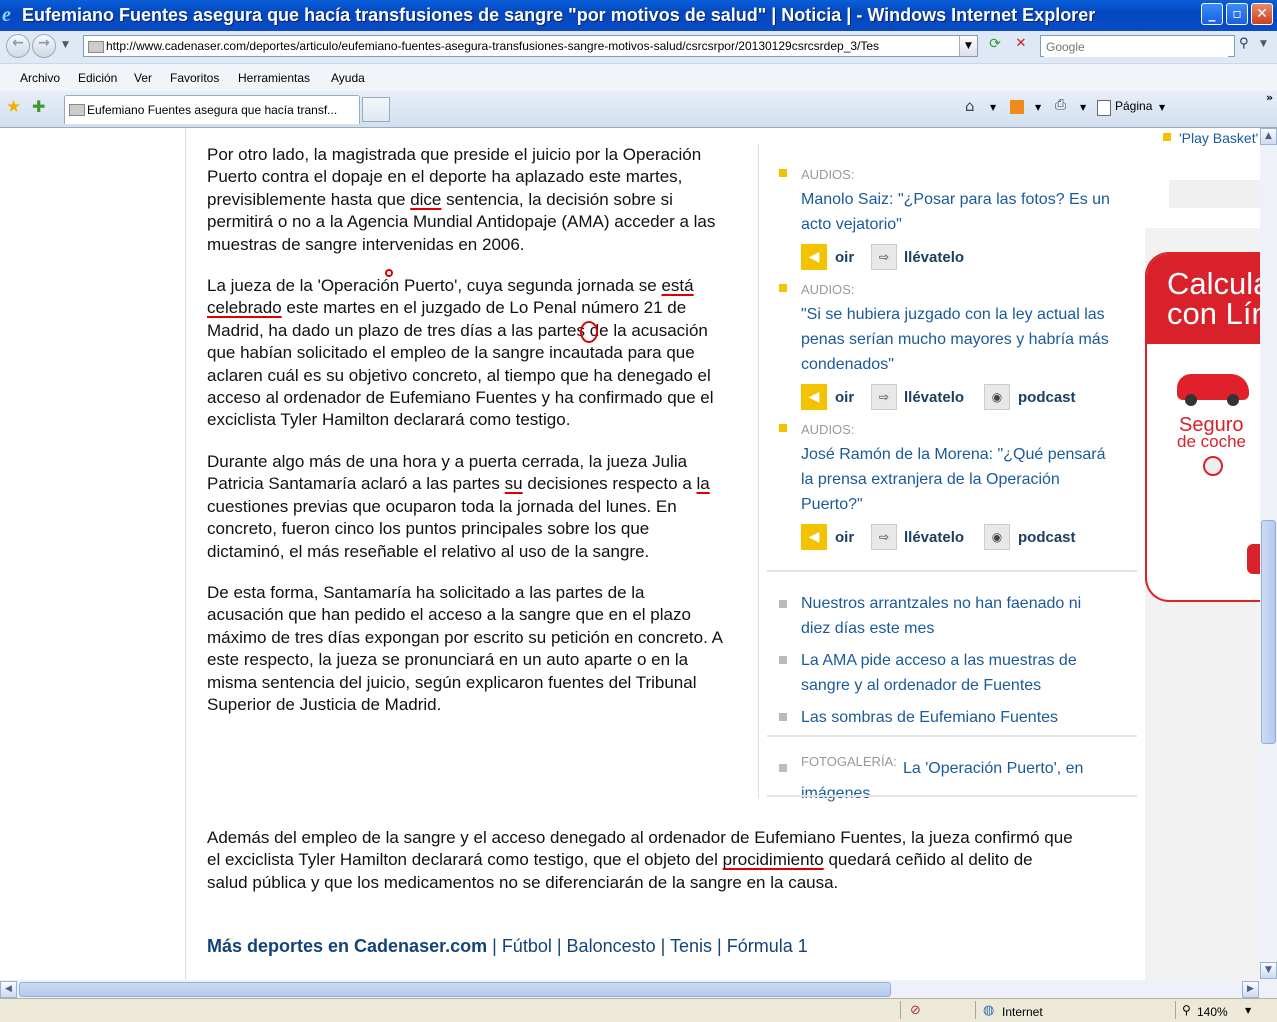 The height and width of the screenshot is (1022, 1277). I want to click on play-basket-link: 'Play Basket', so click(1218, 138).